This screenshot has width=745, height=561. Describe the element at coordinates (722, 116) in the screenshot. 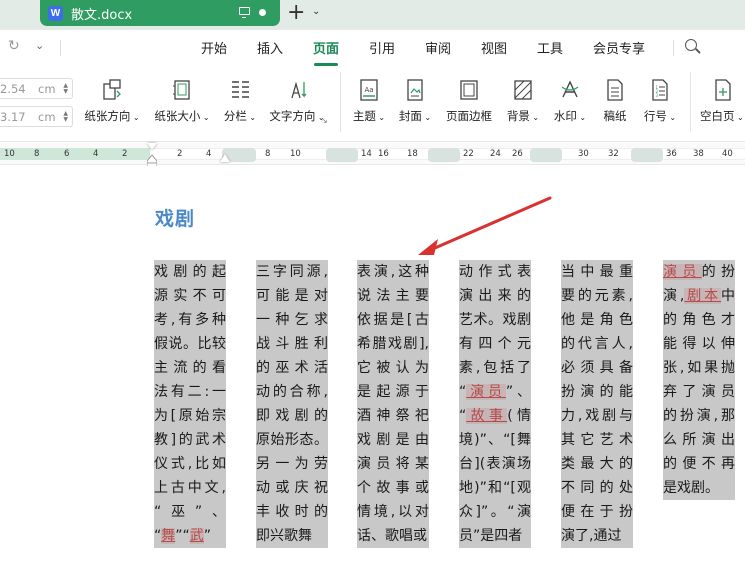

I see `blank-page-label: 空白页 ⌄` at that location.